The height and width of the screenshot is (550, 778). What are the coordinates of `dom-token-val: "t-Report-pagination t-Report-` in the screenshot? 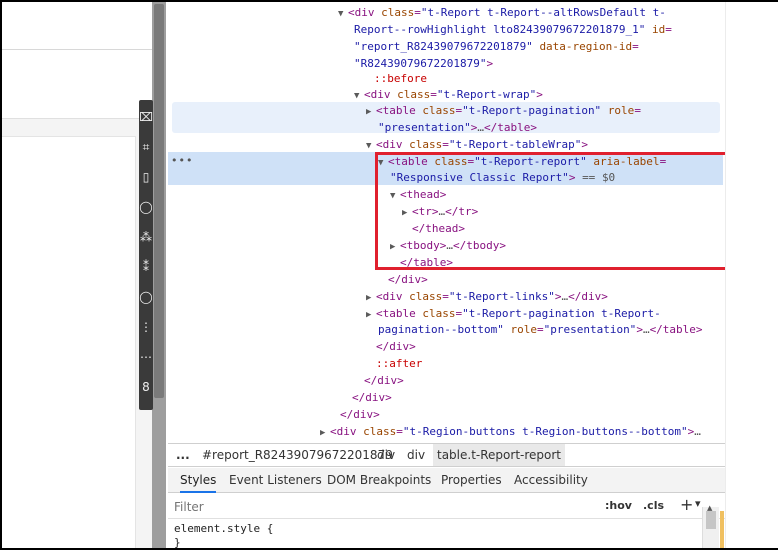 It's located at (561, 313).